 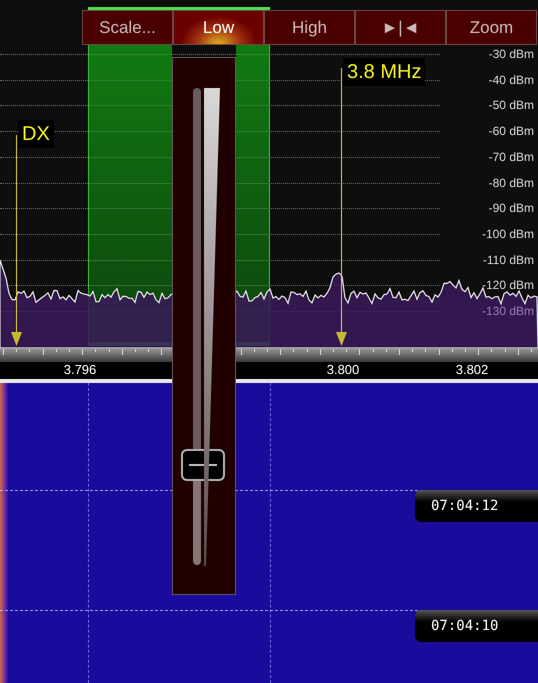 I want to click on db-label: -130 dBm, so click(x=508, y=311).